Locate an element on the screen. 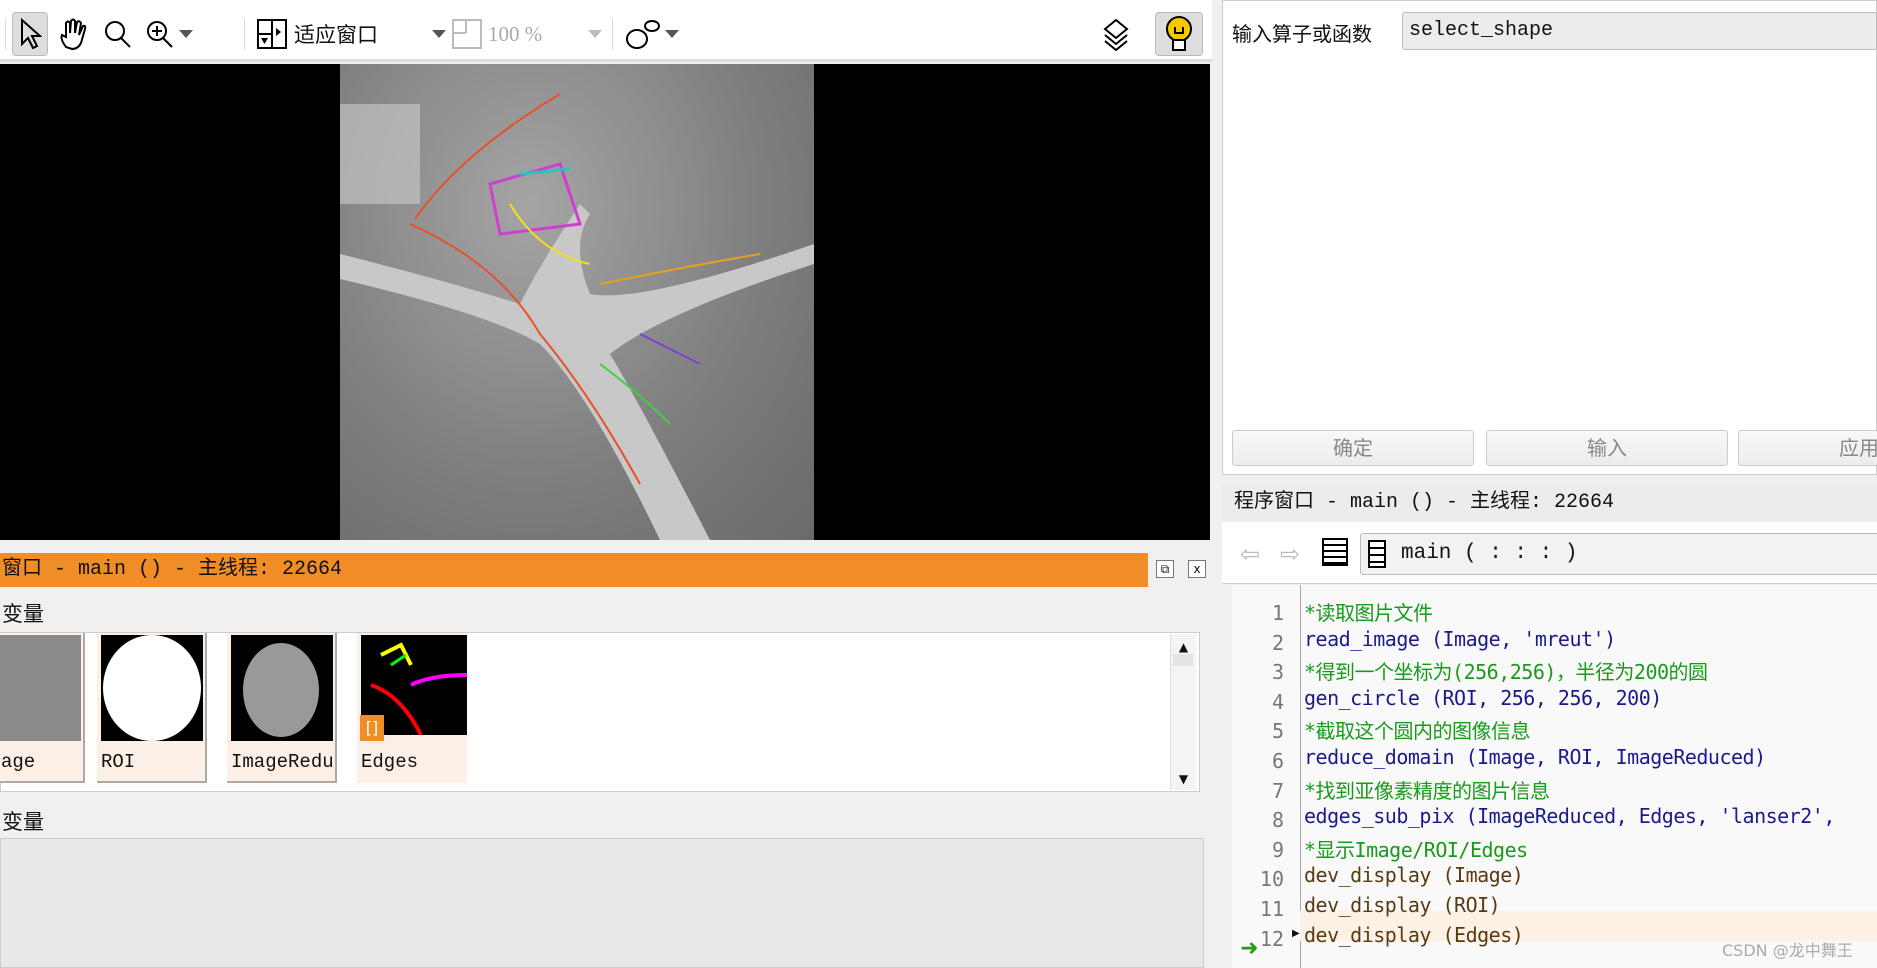 This screenshot has height=968, width=1877. imagereduced-thumbnail is located at coordinates (282, 688).